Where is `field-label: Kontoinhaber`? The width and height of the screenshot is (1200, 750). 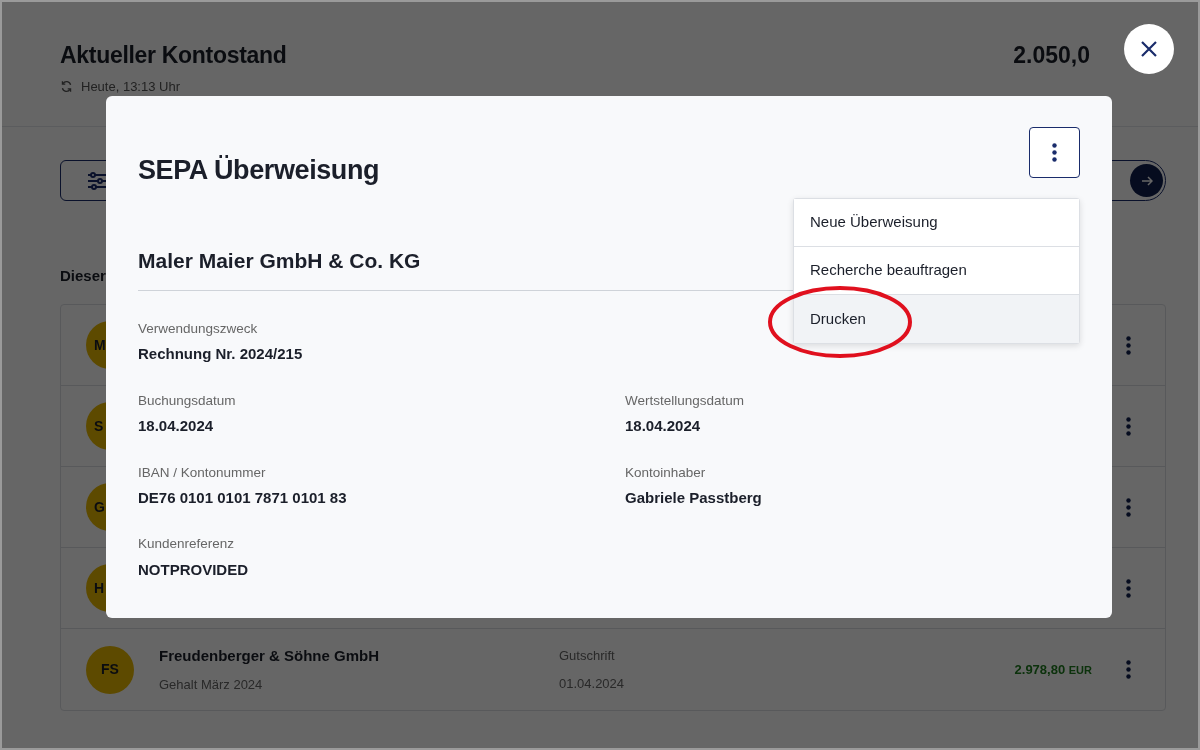 field-label: Kontoinhaber is located at coordinates (666, 472).